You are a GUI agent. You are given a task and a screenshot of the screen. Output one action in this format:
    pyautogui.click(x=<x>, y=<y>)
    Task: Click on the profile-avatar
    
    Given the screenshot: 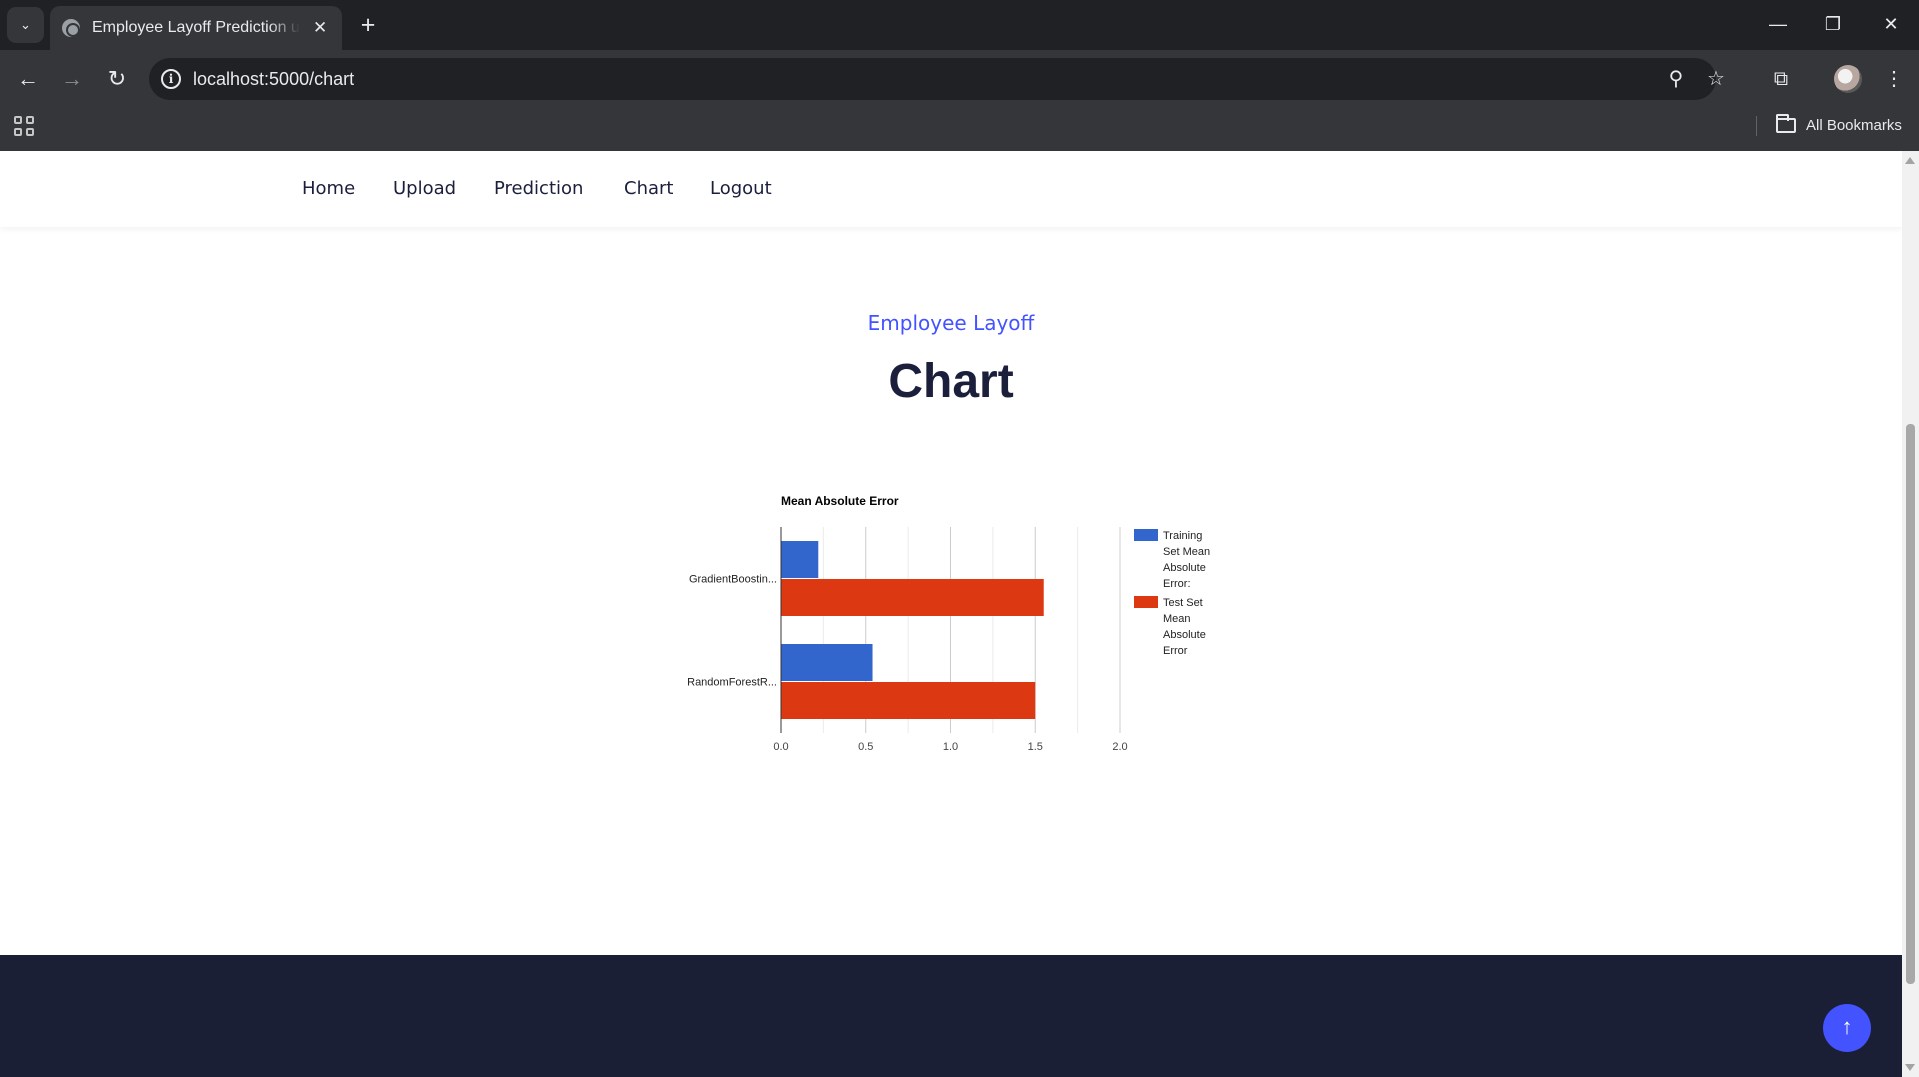 What is the action you would take?
    pyautogui.click(x=1848, y=79)
    